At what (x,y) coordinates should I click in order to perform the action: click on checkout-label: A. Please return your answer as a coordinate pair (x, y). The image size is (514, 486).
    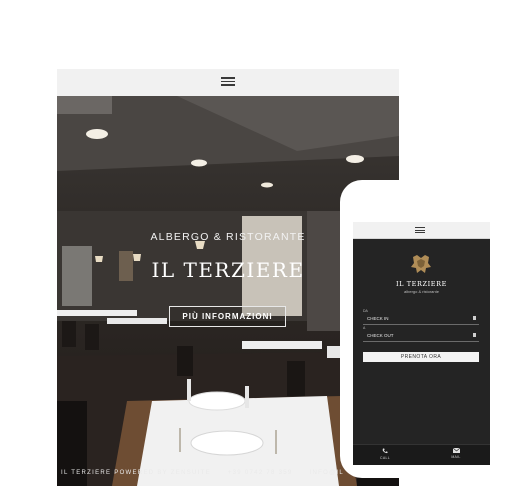
    Looking at the image, I should click on (364, 328).